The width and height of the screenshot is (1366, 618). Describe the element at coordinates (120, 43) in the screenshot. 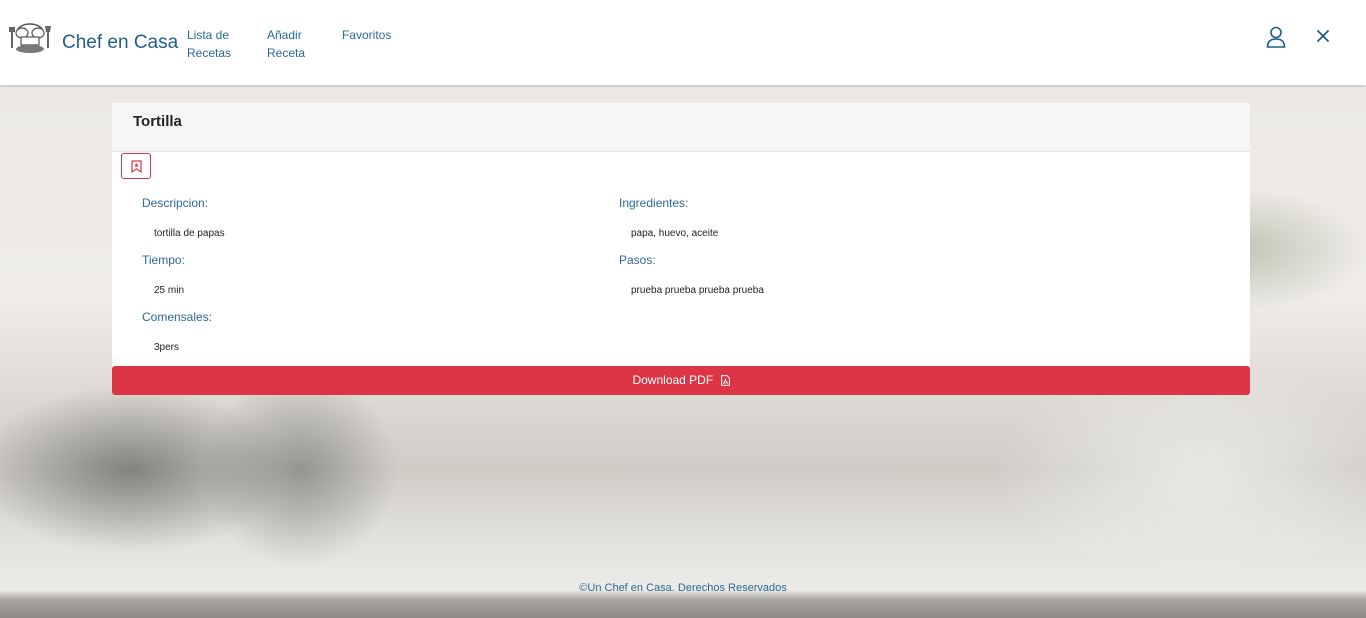

I see `brand-name: Chef en Casa` at that location.